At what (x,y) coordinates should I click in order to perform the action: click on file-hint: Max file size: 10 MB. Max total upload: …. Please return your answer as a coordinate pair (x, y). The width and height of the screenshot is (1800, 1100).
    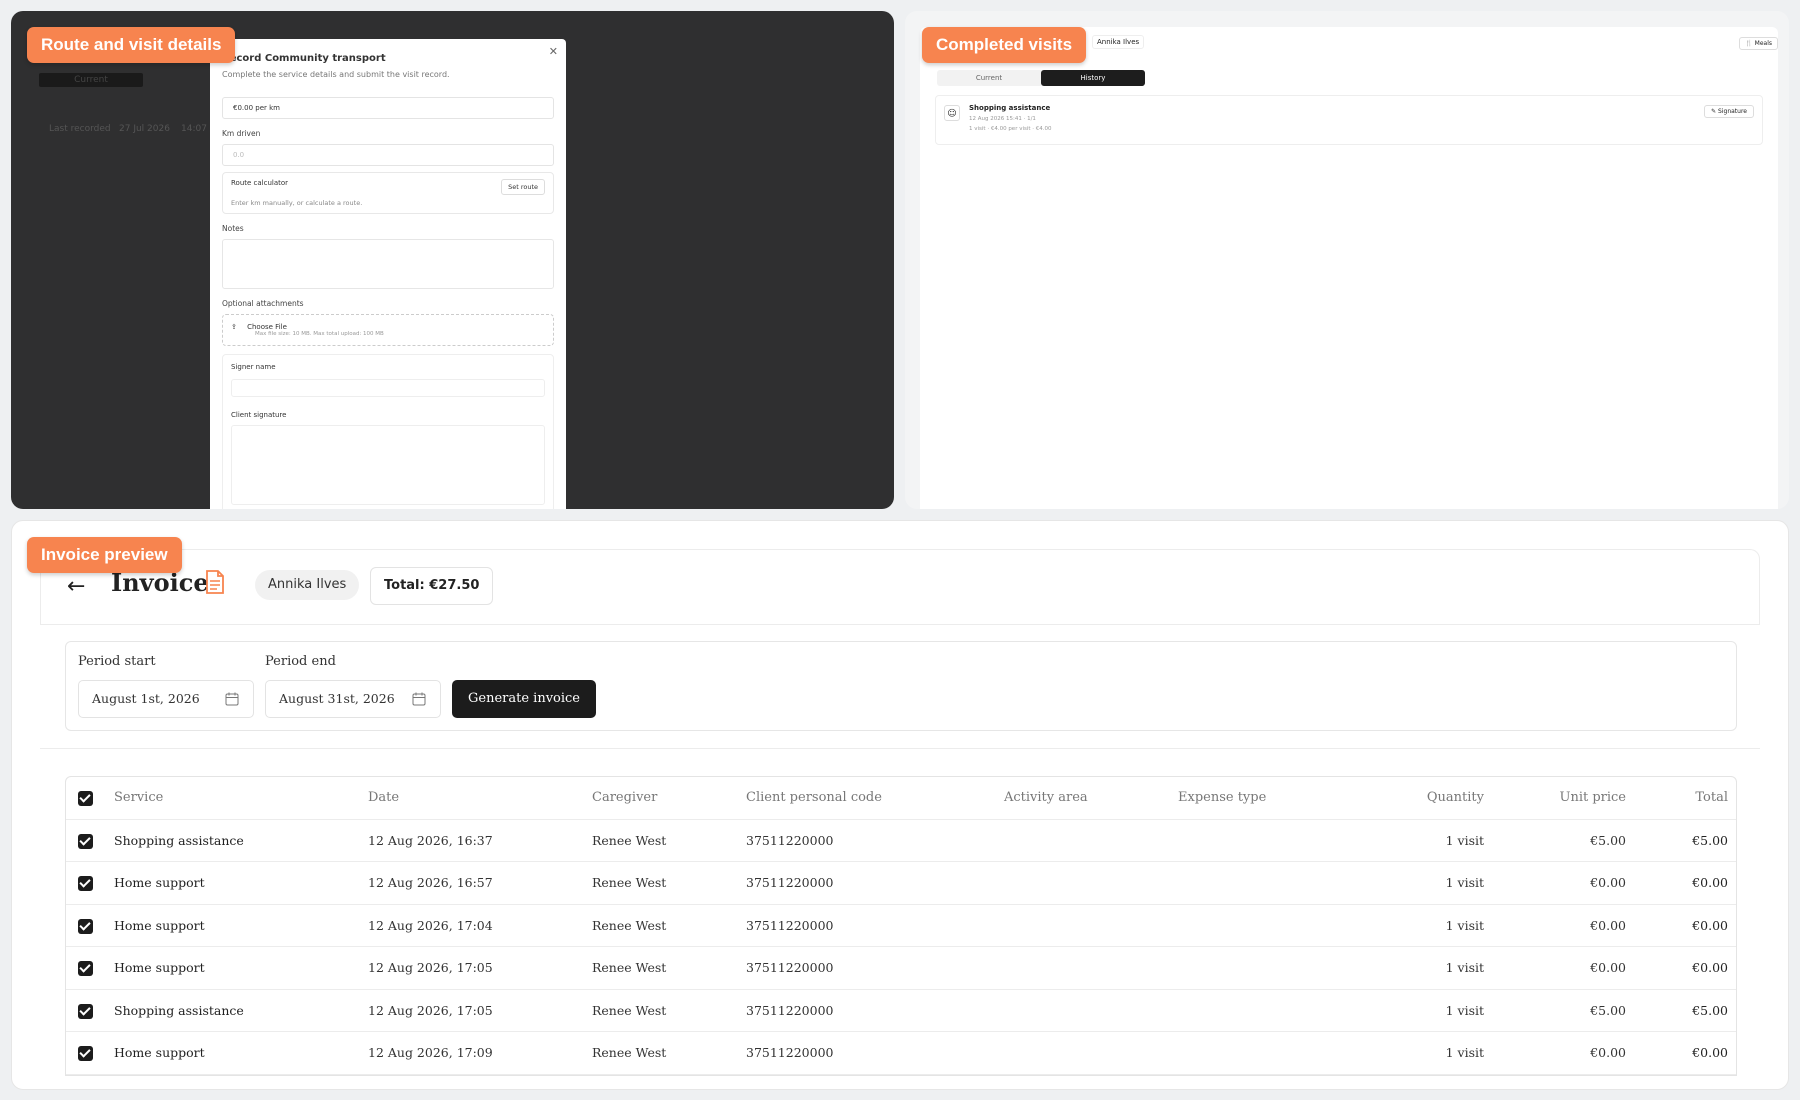
    Looking at the image, I should click on (319, 334).